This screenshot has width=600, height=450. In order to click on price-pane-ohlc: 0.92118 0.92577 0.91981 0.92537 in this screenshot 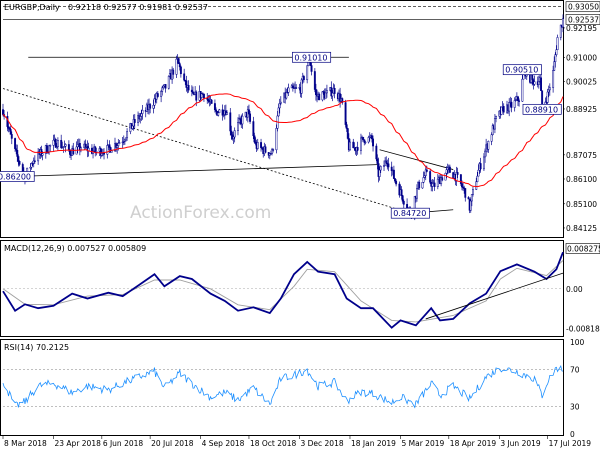, I will do `click(138, 7)`.